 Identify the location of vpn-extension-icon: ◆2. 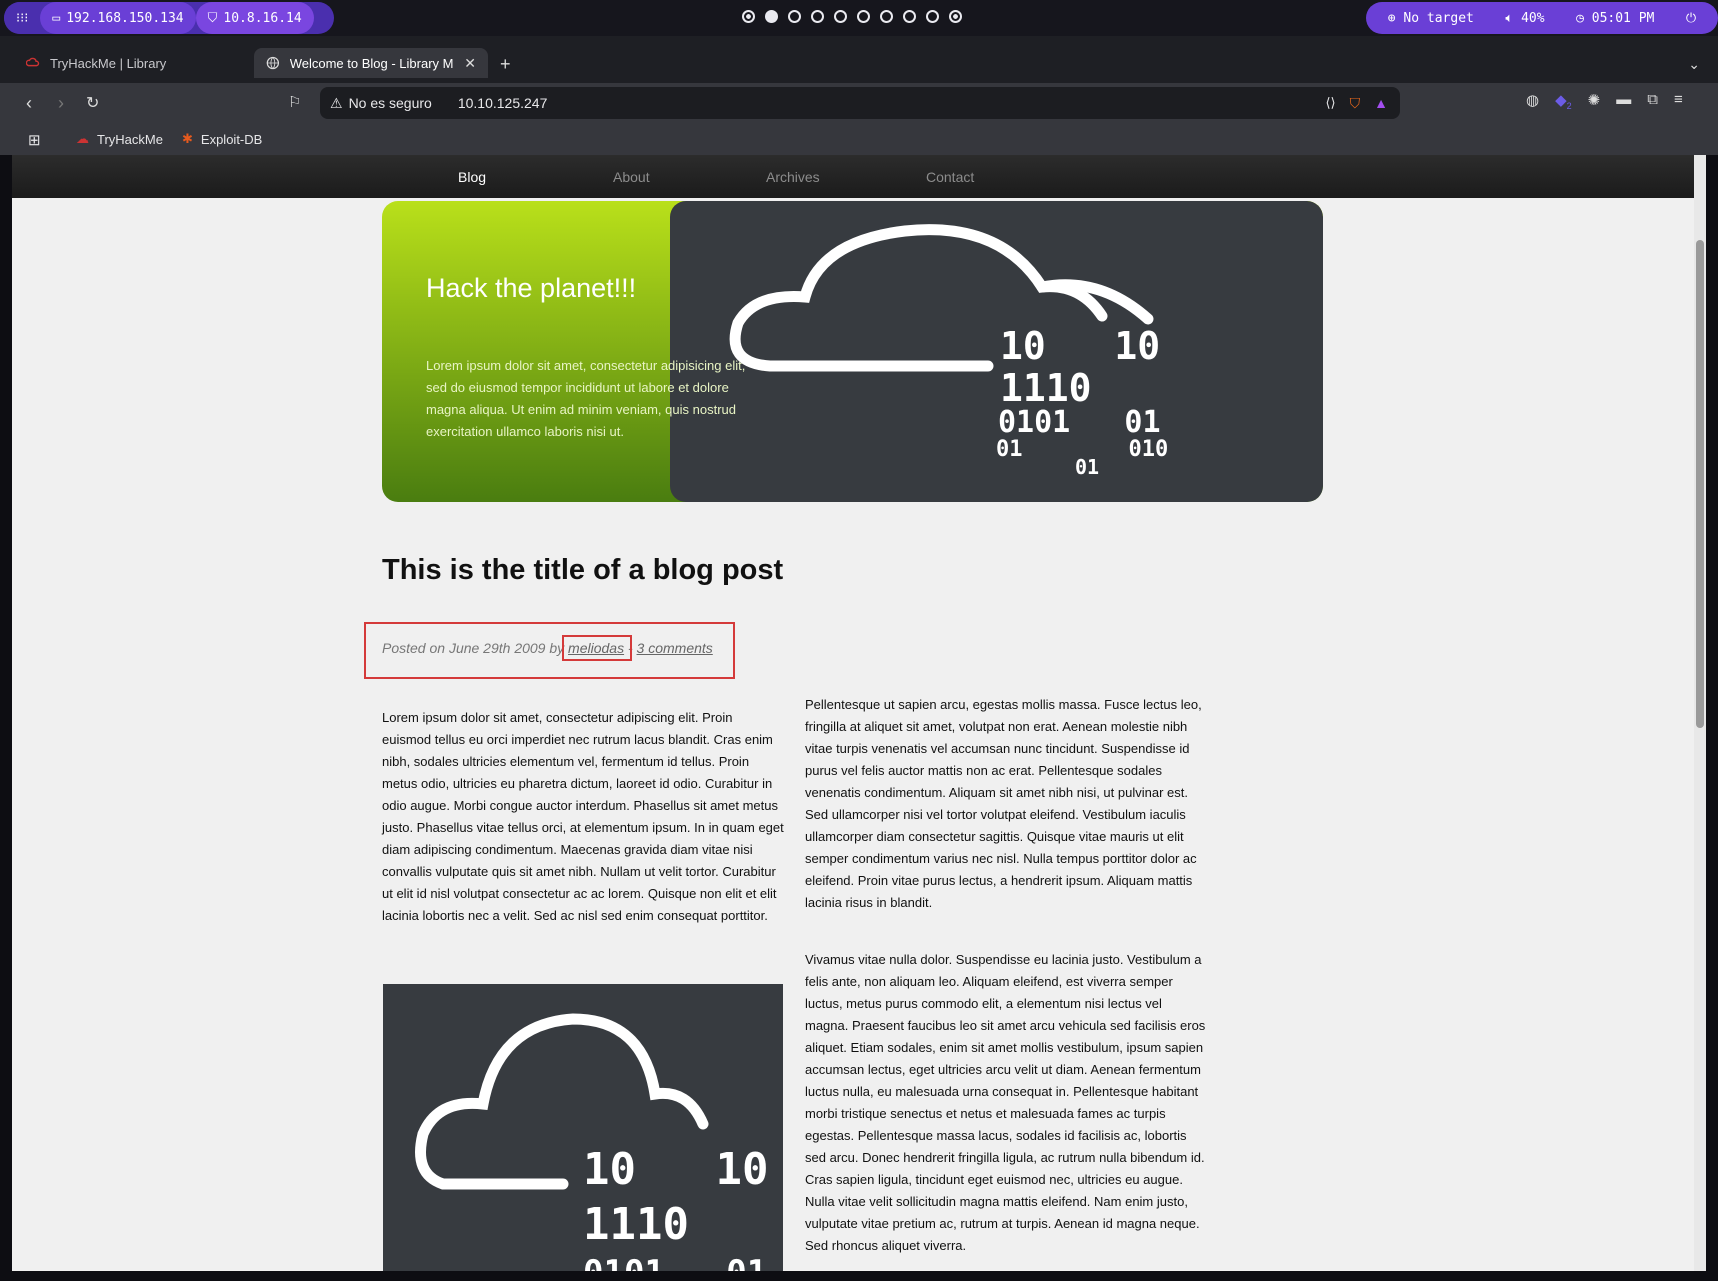
(1563, 101).